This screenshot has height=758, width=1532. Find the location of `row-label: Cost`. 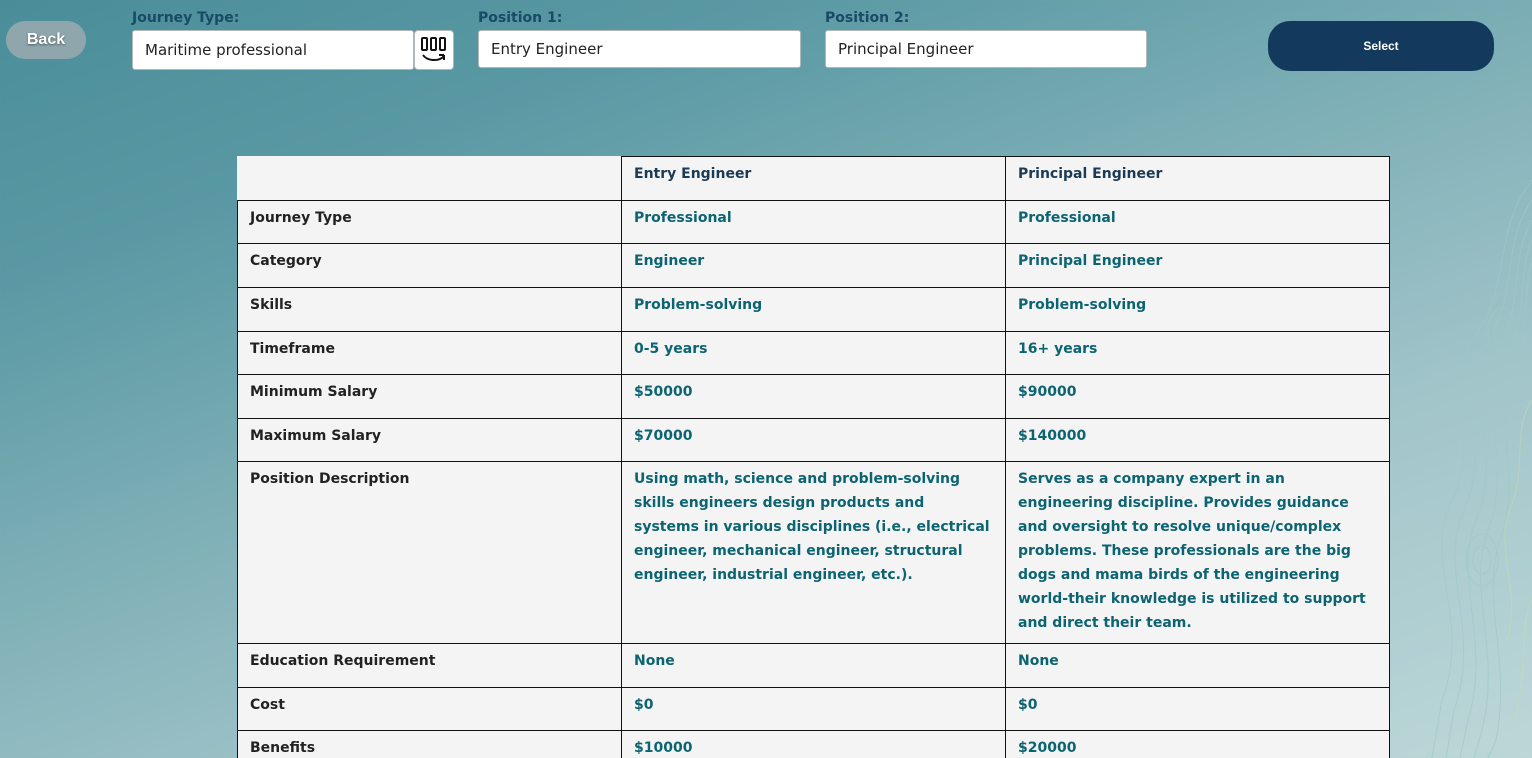

row-label: Cost is located at coordinates (429, 709).